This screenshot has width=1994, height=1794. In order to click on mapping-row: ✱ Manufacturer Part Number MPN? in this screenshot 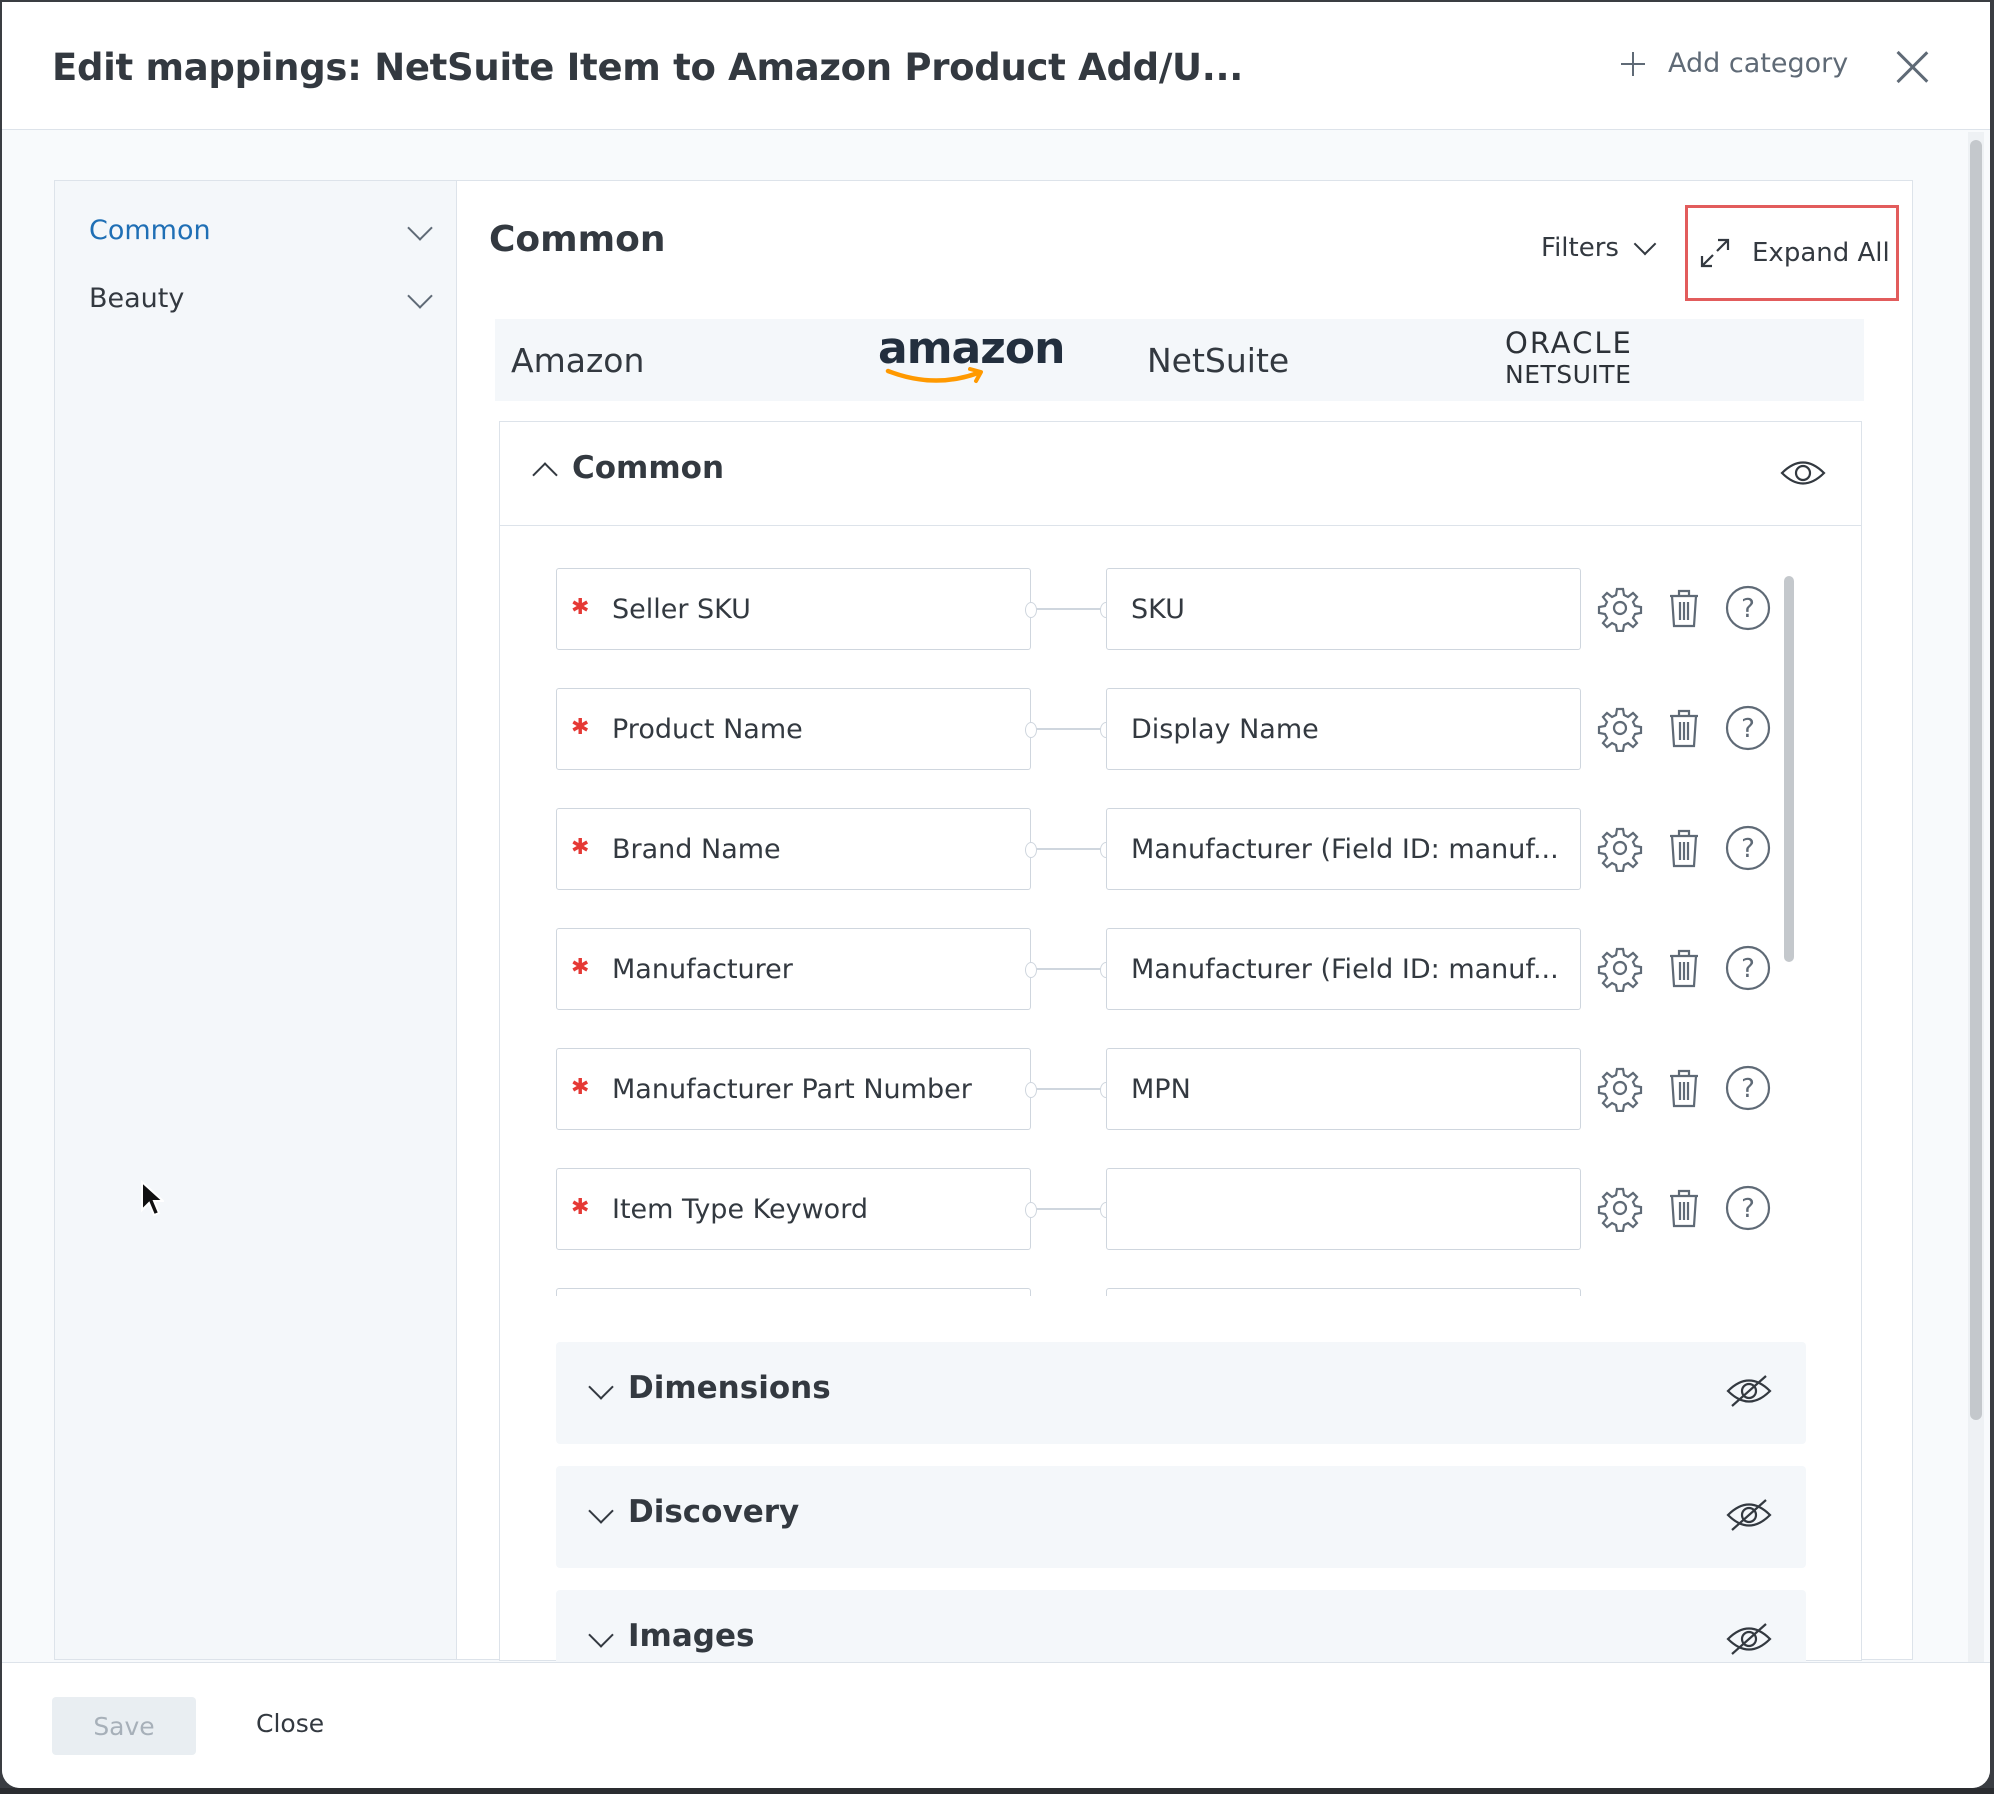, I will do `click(1171, 1089)`.